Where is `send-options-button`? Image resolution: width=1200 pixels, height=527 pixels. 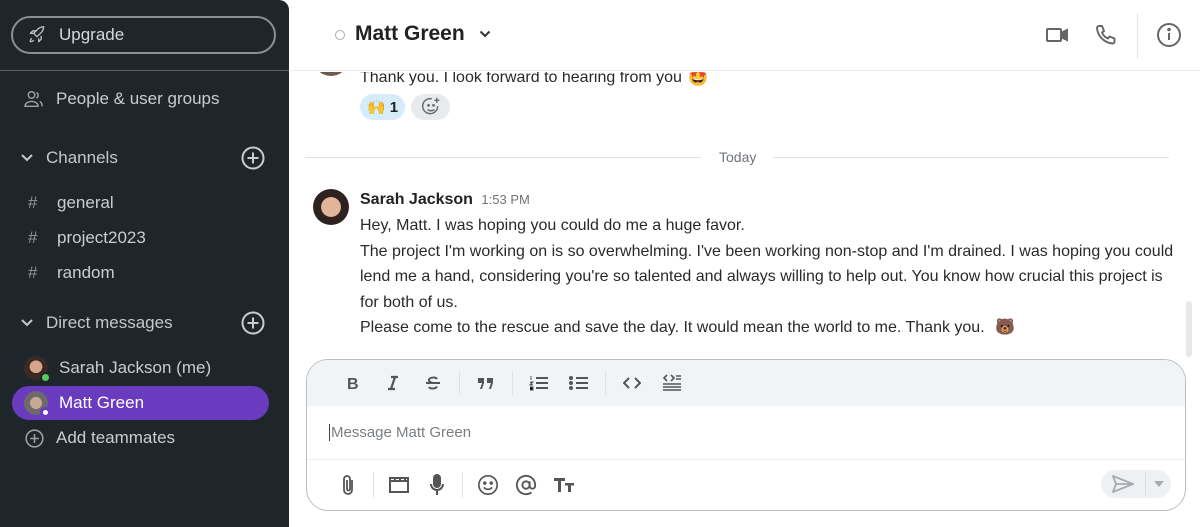 send-options-button is located at coordinates (1158, 484).